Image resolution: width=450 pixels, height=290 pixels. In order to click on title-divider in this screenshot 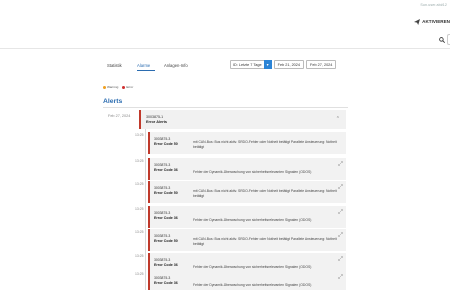, I will do `click(225, 107)`.